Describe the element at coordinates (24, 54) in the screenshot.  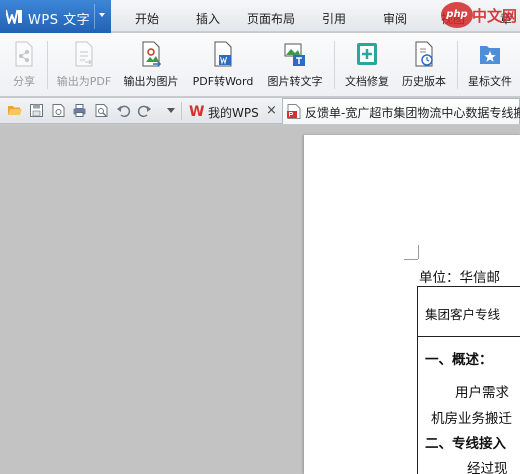
I see `share-icon` at that location.